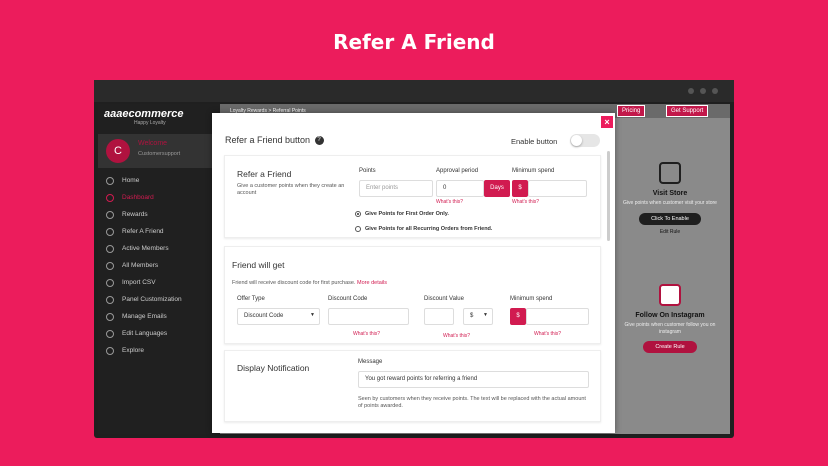 The height and width of the screenshot is (466, 828). Describe the element at coordinates (153, 143) in the screenshot. I see `profile-name: Welcome` at that location.